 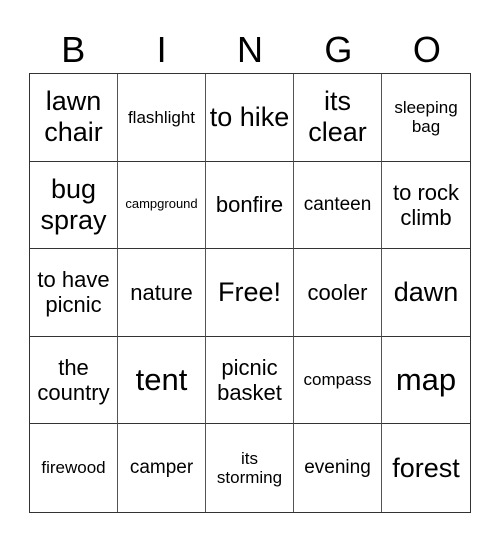 What do you see at coordinates (74, 118) in the screenshot?
I see `bingo-cell: lawn chair` at bounding box center [74, 118].